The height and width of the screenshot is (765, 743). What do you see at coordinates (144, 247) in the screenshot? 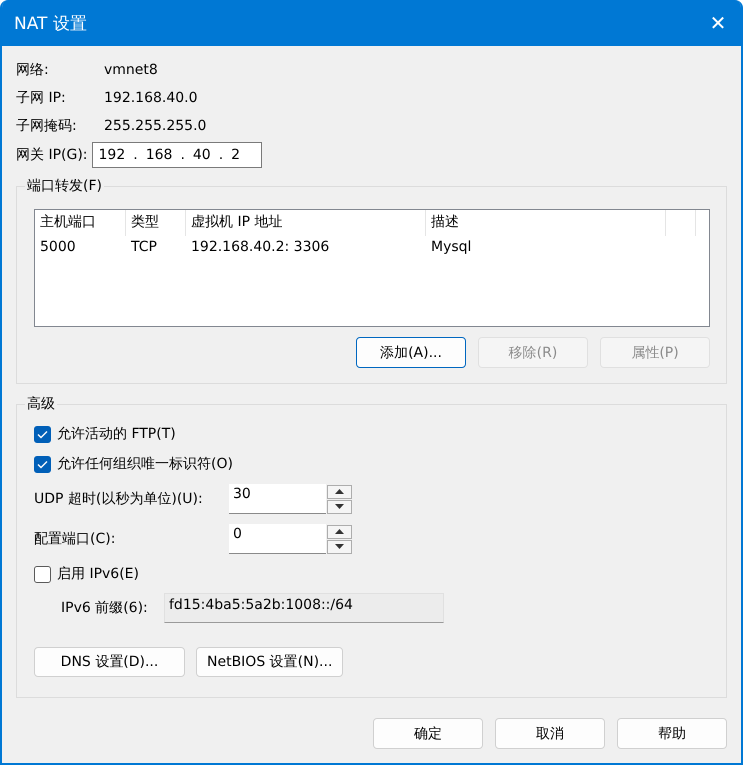
I see `table-cell-text: TCP` at bounding box center [144, 247].